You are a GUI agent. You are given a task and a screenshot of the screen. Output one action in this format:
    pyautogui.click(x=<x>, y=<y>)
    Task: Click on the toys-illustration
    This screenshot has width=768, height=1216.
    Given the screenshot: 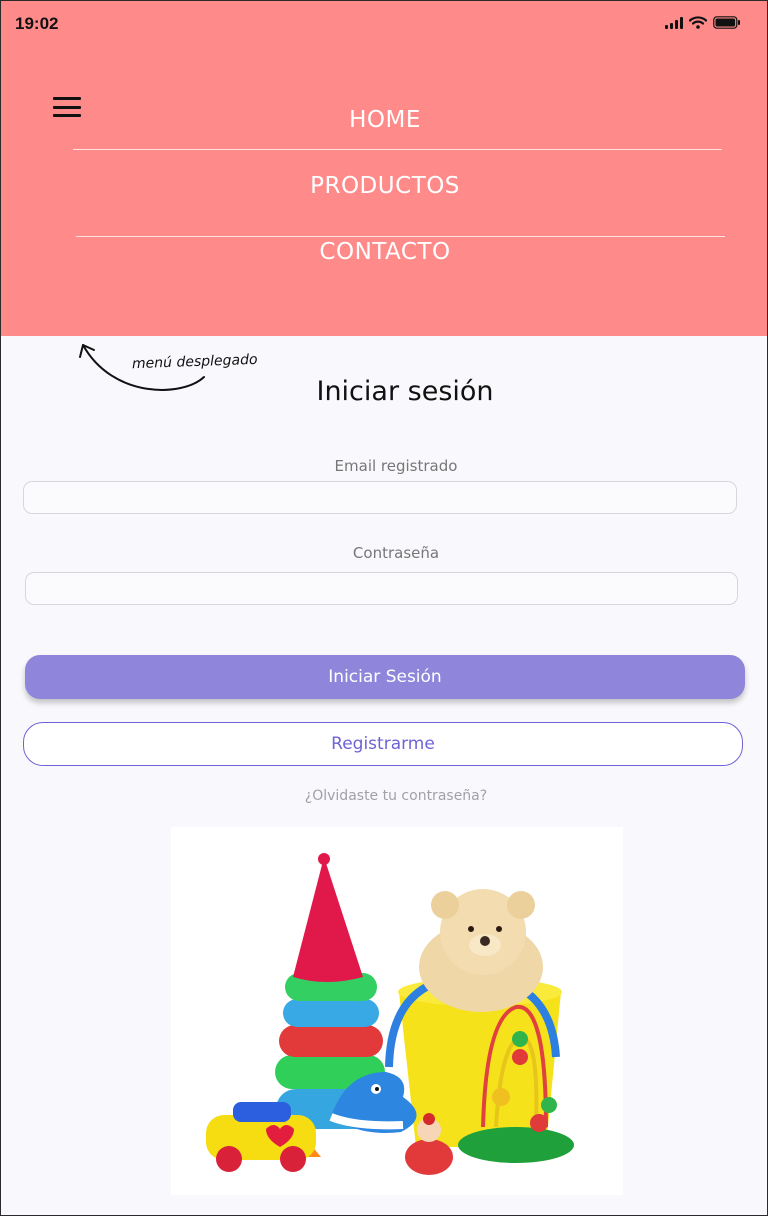 What is the action you would take?
    pyautogui.click(x=390, y=1014)
    